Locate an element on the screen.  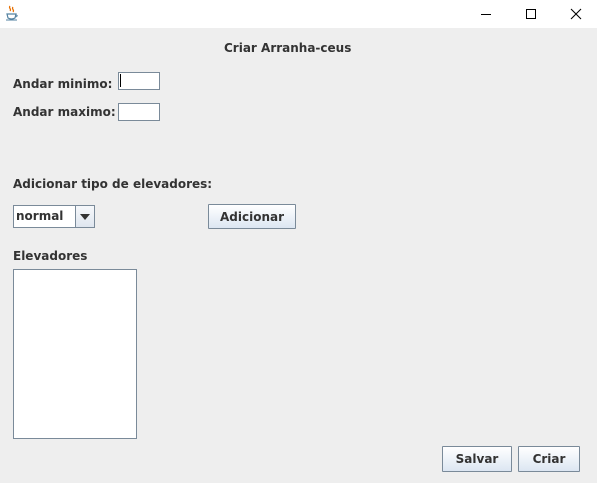
maximize-button is located at coordinates (531, 14).